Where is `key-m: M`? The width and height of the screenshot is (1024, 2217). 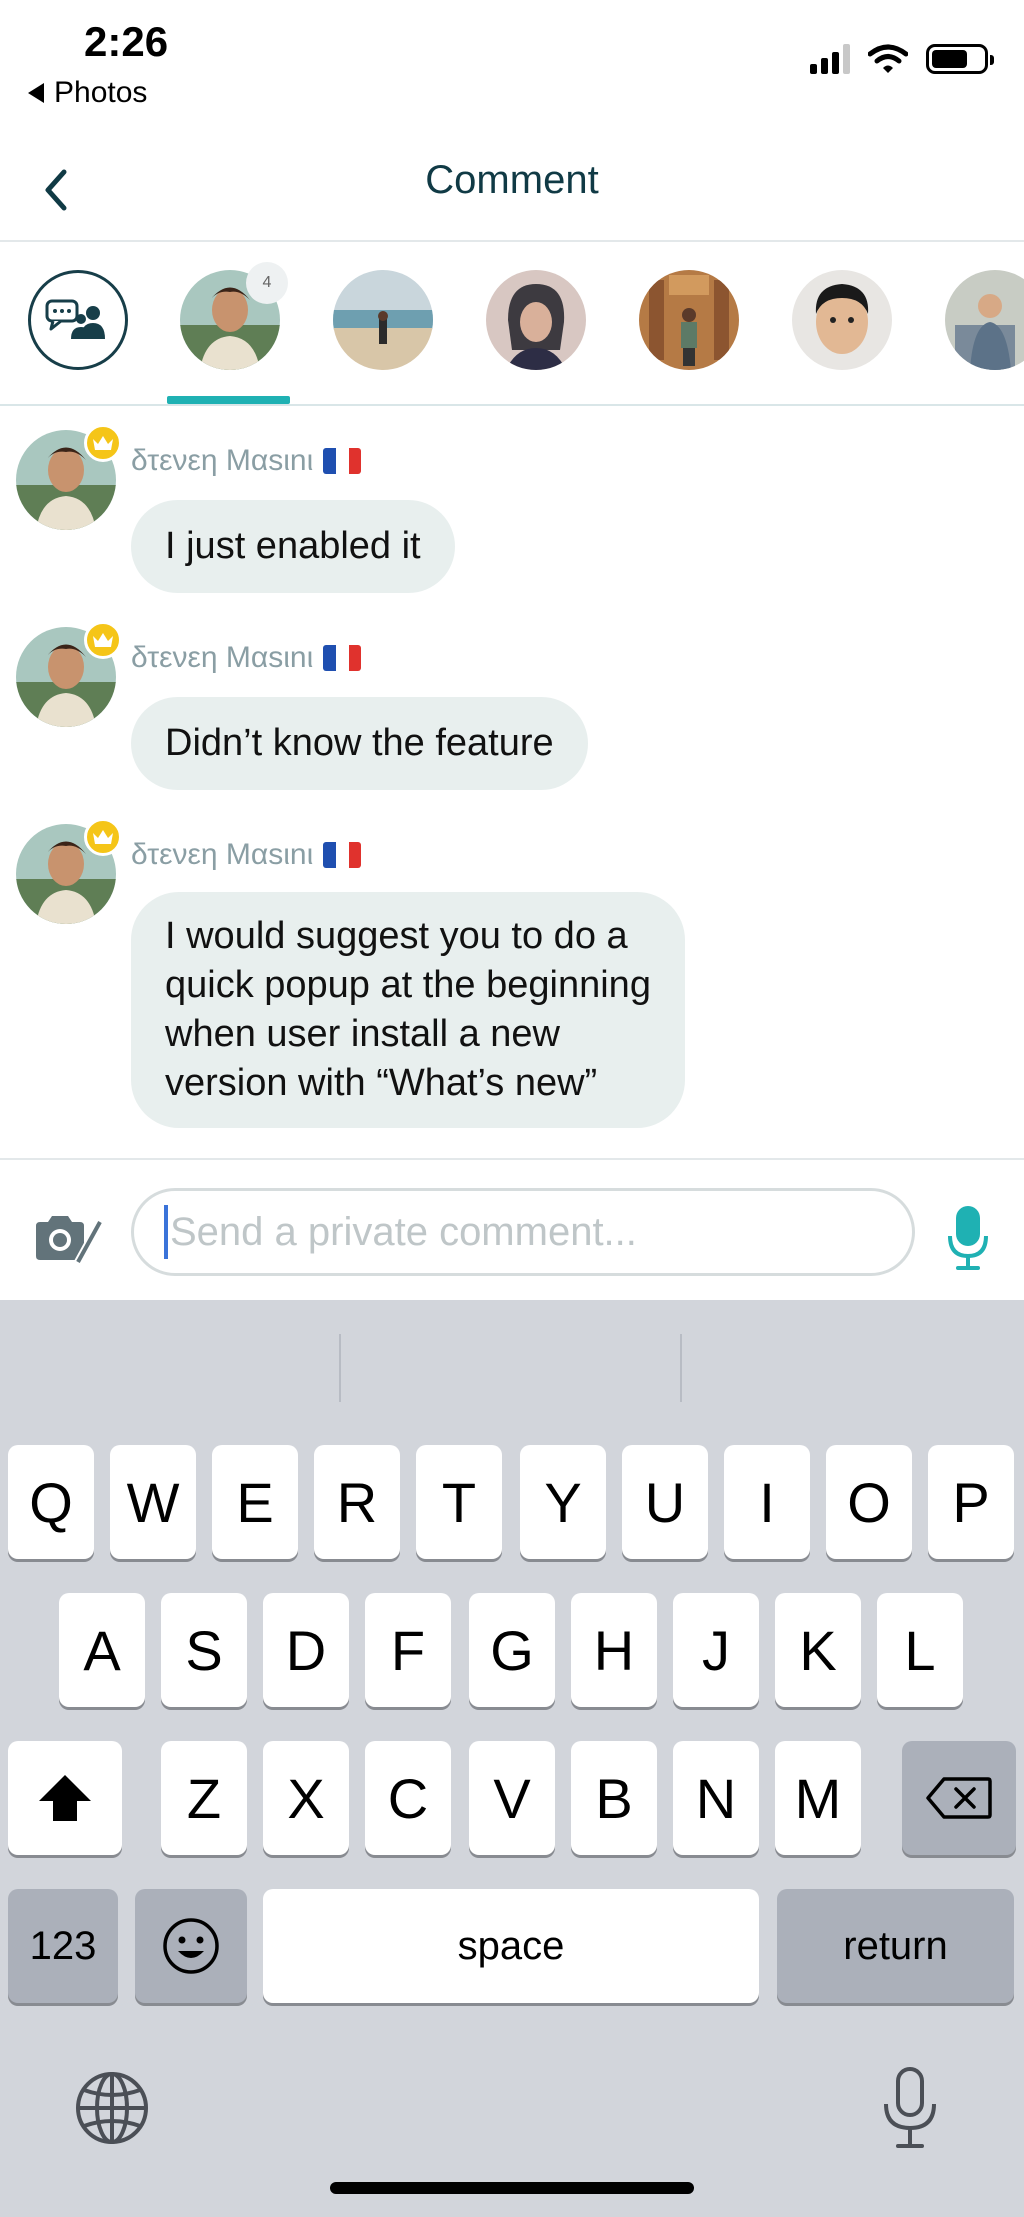 key-m: M is located at coordinates (818, 1798).